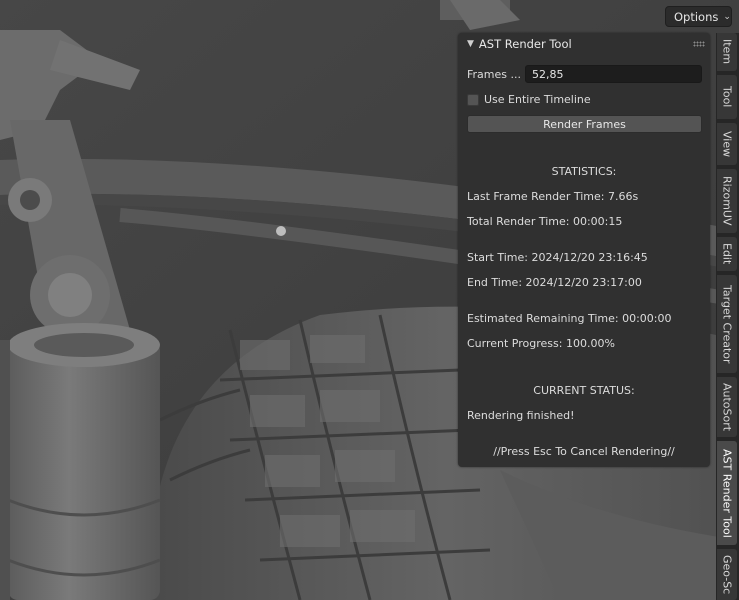  What do you see at coordinates (525, 44) in the screenshot?
I see `panel-title: AST Render Tool` at bounding box center [525, 44].